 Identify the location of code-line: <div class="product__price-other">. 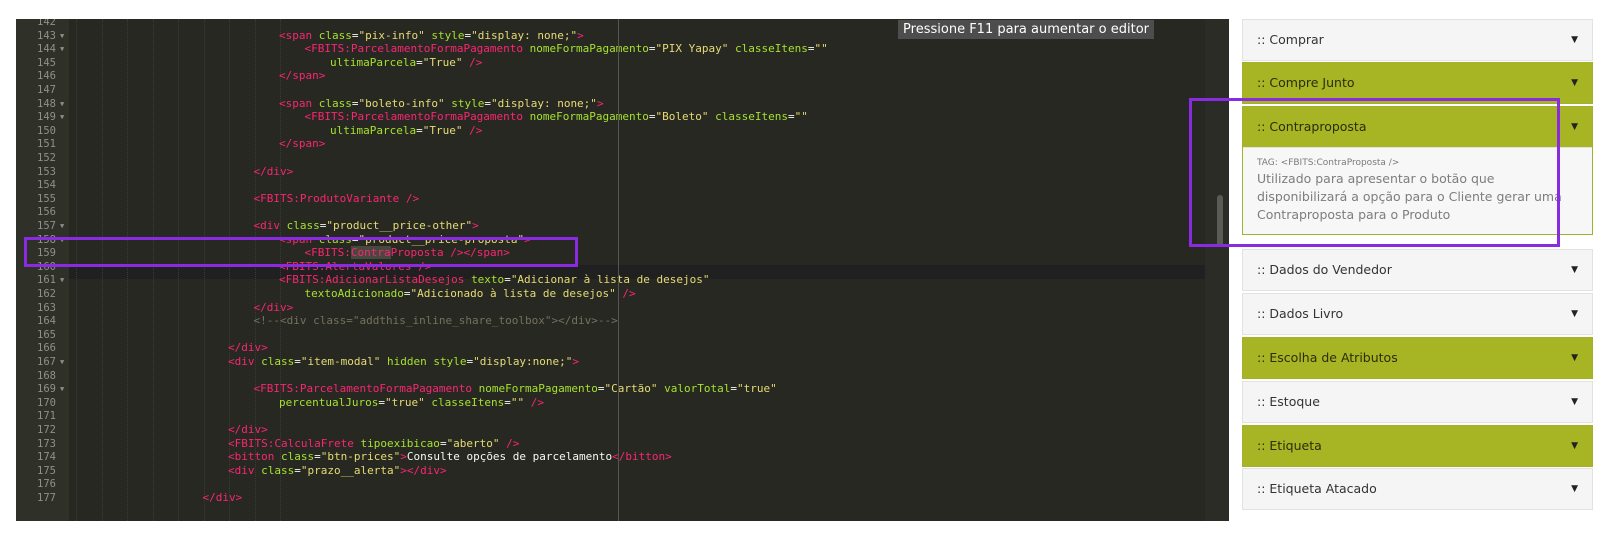
(366, 226).